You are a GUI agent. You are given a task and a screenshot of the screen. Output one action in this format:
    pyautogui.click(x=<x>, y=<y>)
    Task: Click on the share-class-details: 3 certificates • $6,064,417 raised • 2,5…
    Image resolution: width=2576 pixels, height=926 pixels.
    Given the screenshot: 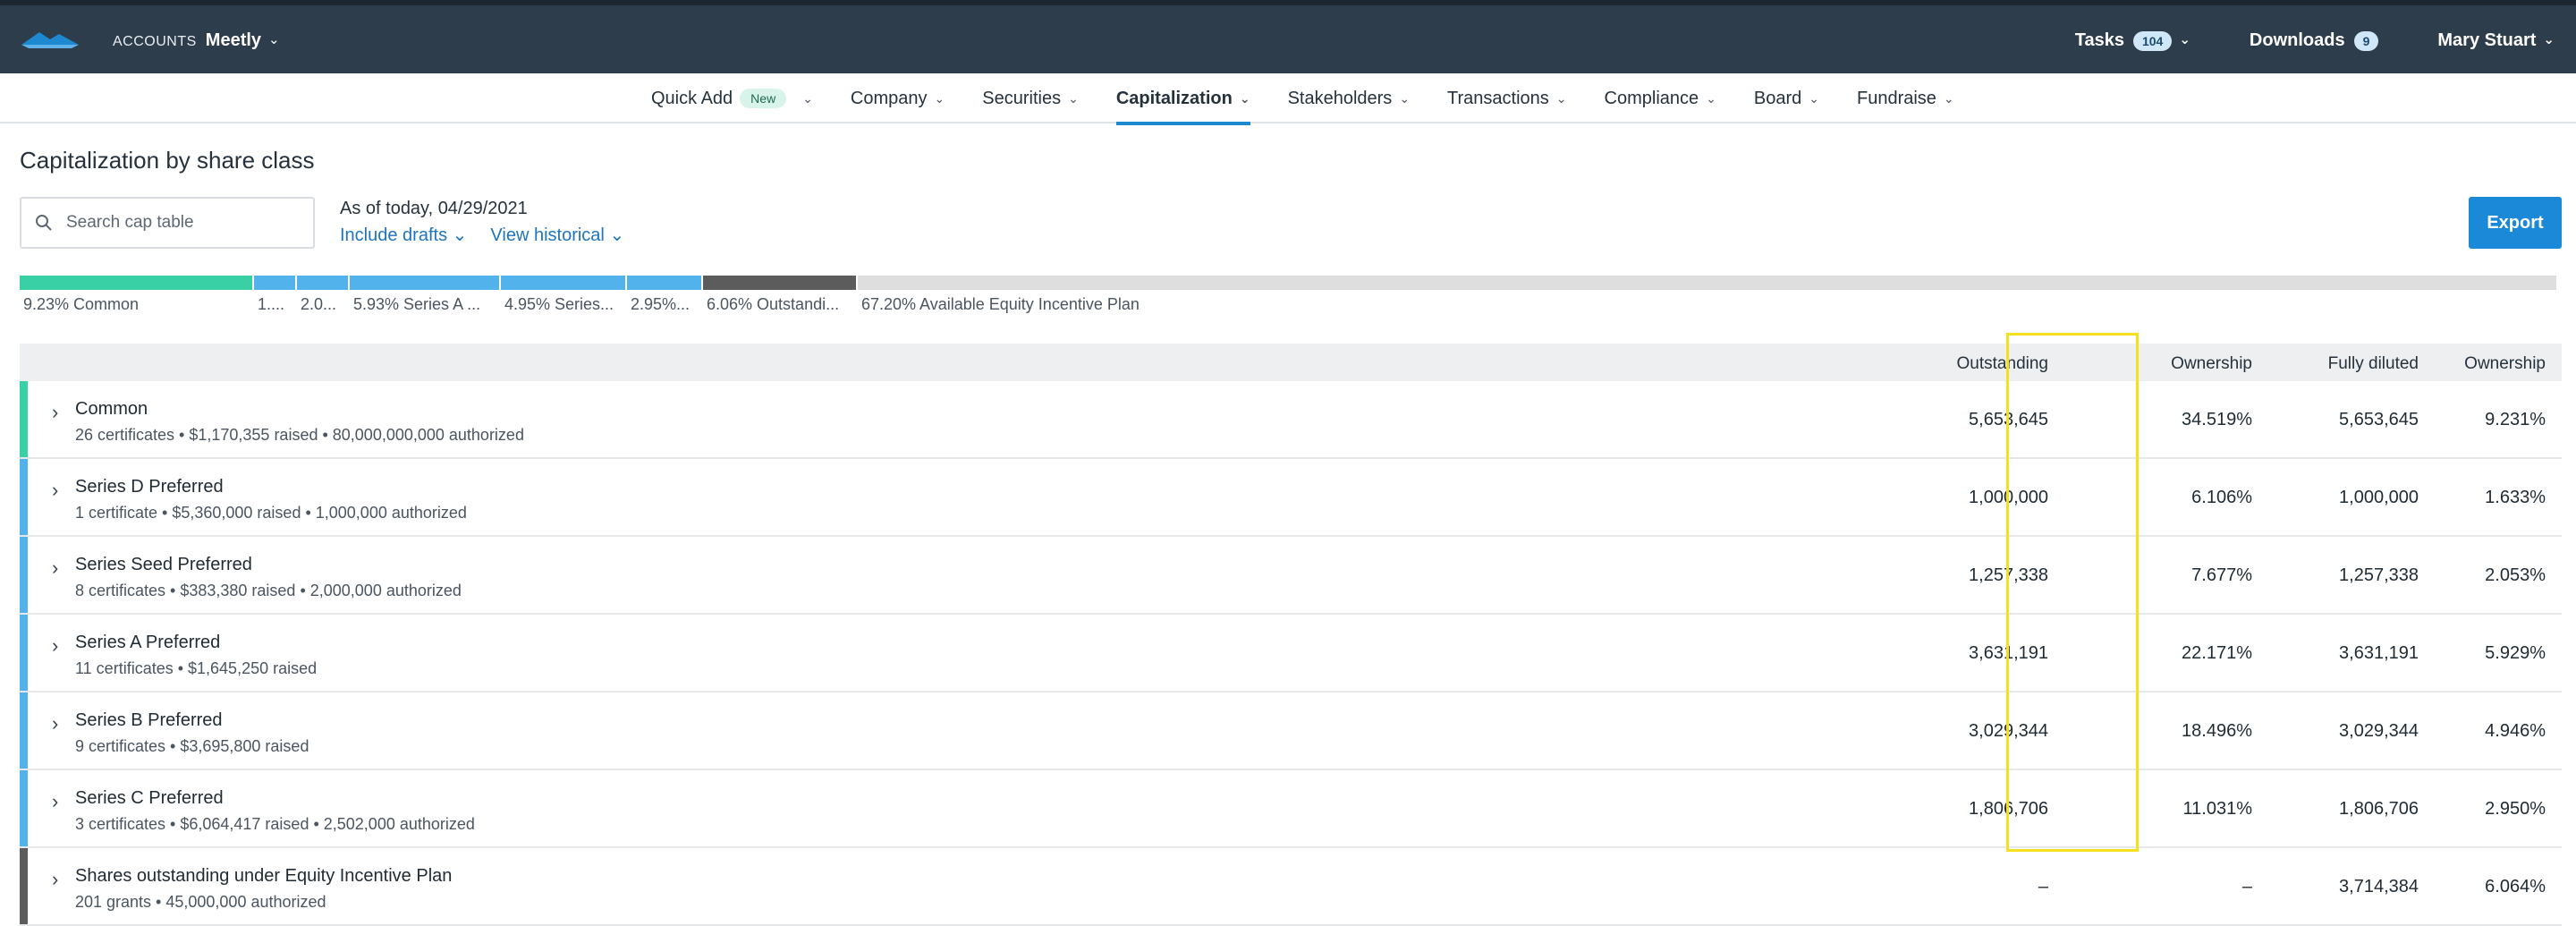 What is the action you would take?
    pyautogui.click(x=275, y=824)
    